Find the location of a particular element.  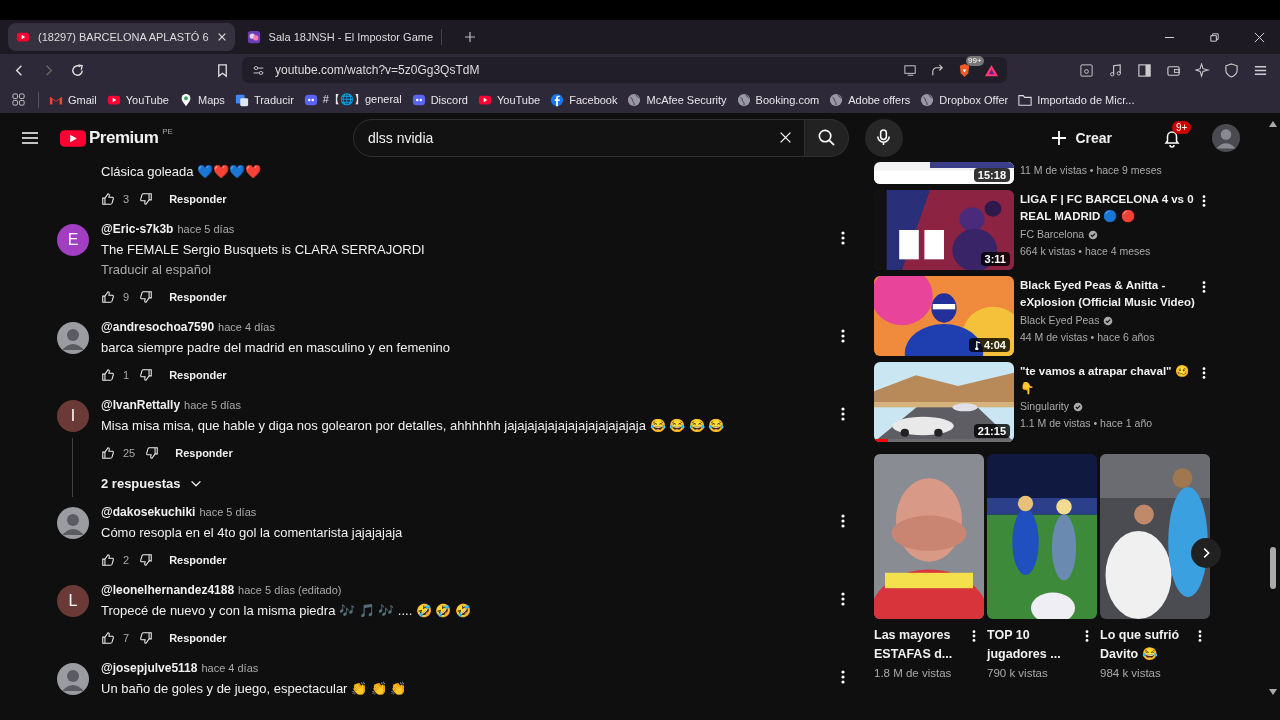

video-title: LIGA F | FC BARCELONA 4 vs 0 REAL MADRID 🔵 🔴 is located at coordinates (1109, 208).